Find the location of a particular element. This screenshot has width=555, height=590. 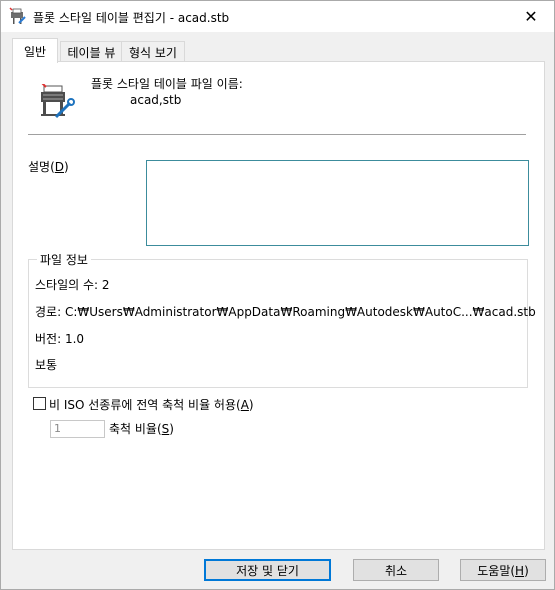

version-text: 버전: 1.0 is located at coordinates (60, 339).